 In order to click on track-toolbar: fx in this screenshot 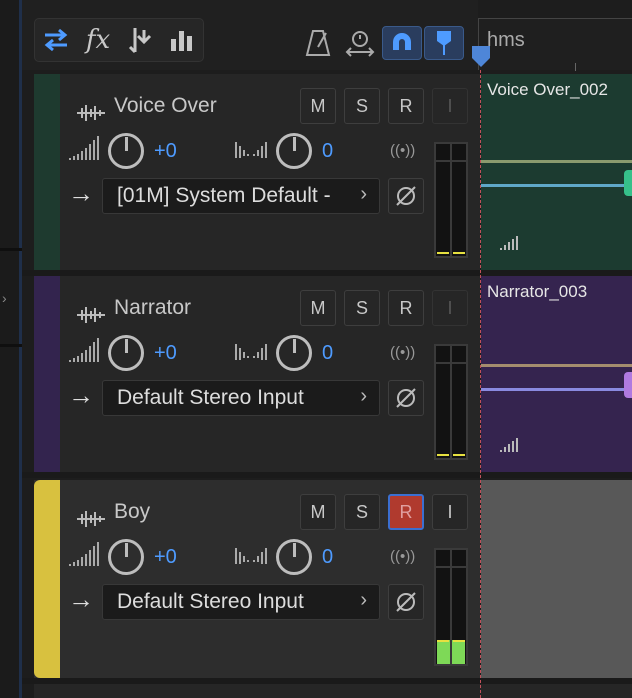, I will do `click(250, 35)`.